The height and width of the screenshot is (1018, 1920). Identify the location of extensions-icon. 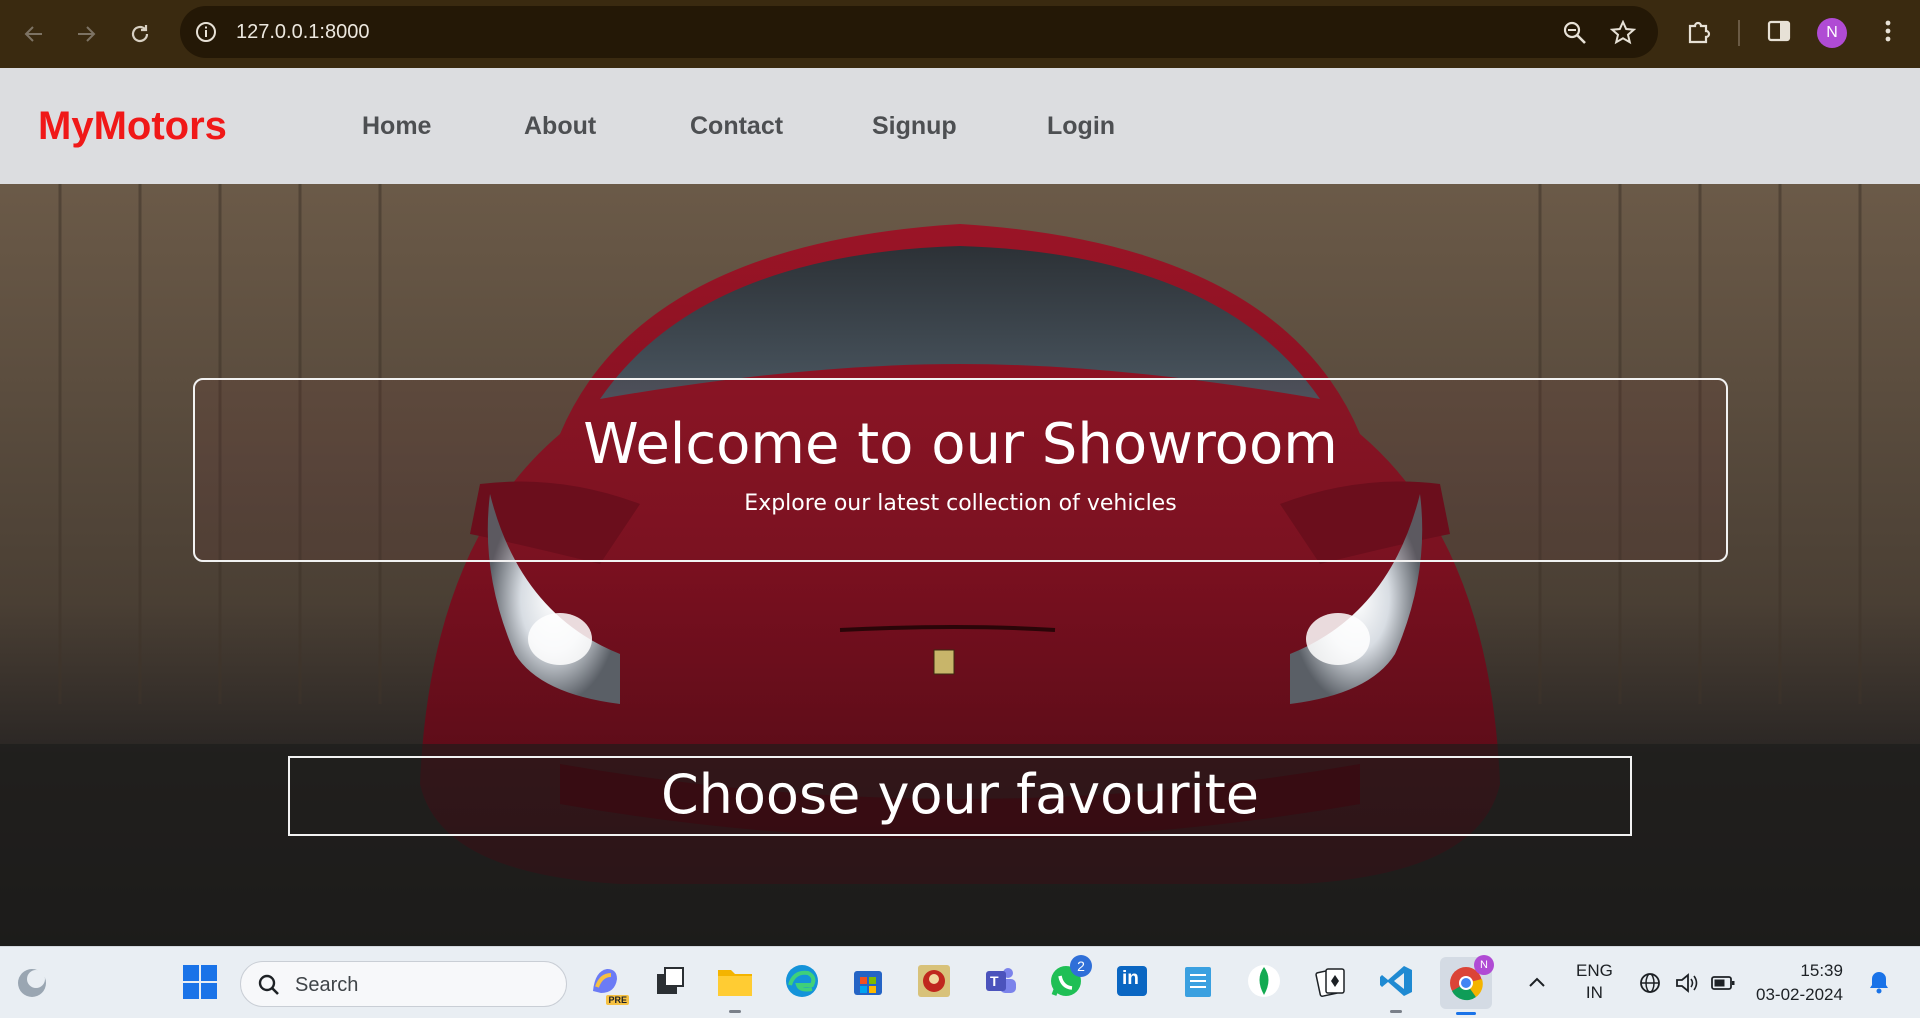
(1699, 31).